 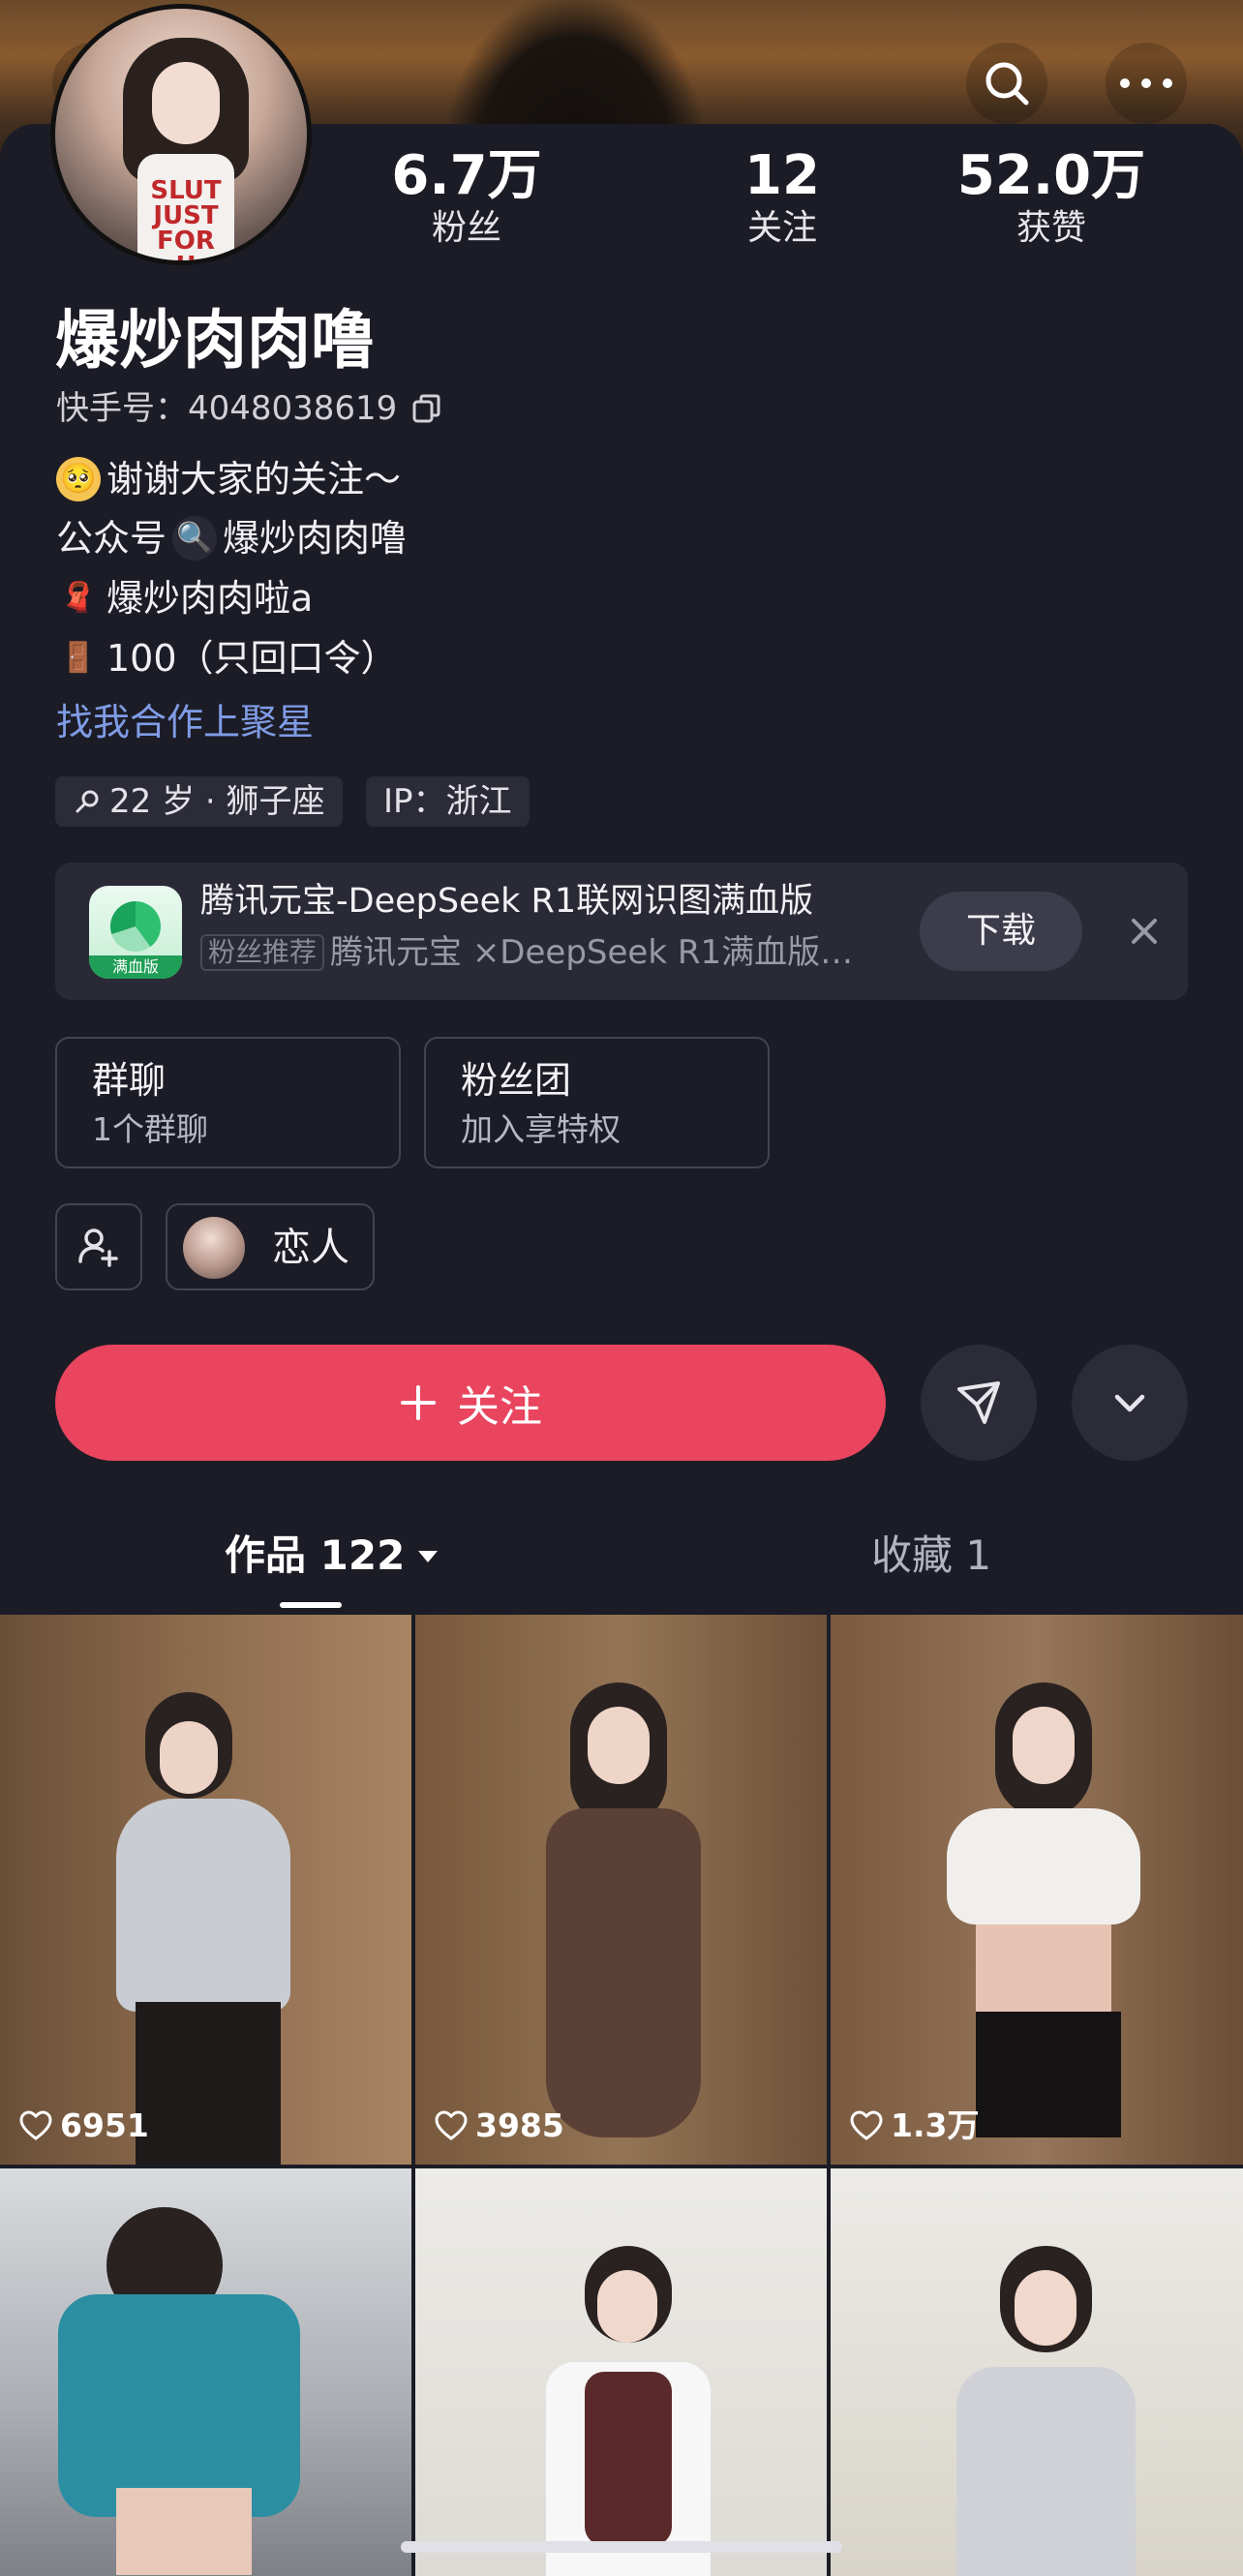 What do you see at coordinates (215, 340) in the screenshot?
I see `profile-name: 爆炒肉肉噜` at bounding box center [215, 340].